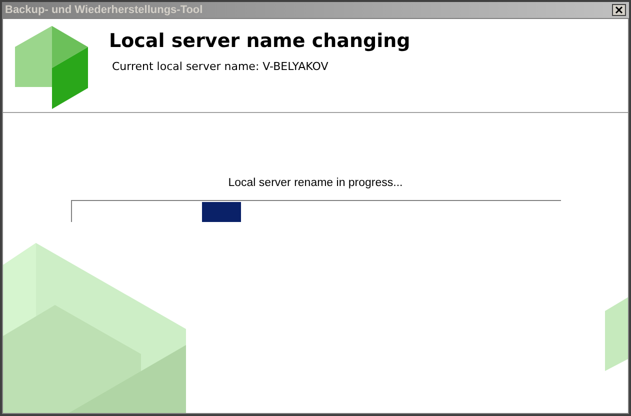 This screenshot has width=631, height=416. I want to click on close-icon, so click(619, 10).